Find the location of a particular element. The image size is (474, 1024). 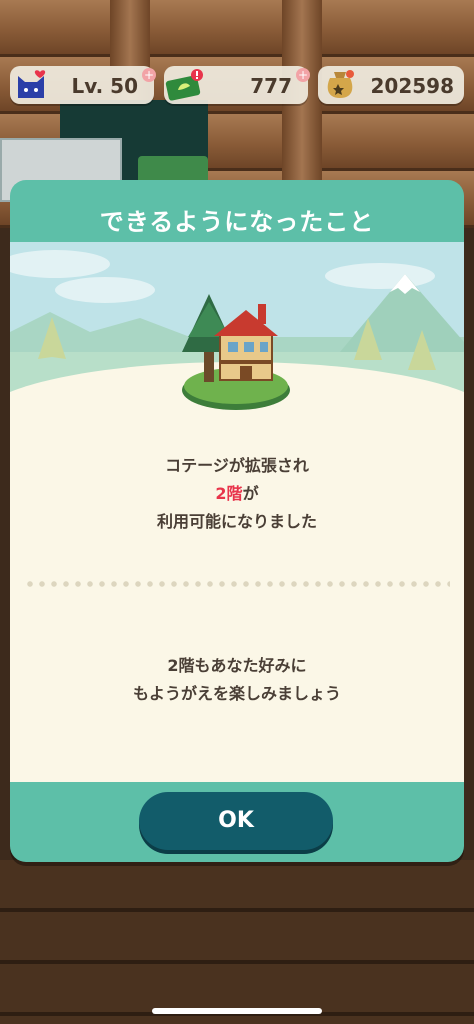

bell-bag-icon is located at coordinates (340, 84).